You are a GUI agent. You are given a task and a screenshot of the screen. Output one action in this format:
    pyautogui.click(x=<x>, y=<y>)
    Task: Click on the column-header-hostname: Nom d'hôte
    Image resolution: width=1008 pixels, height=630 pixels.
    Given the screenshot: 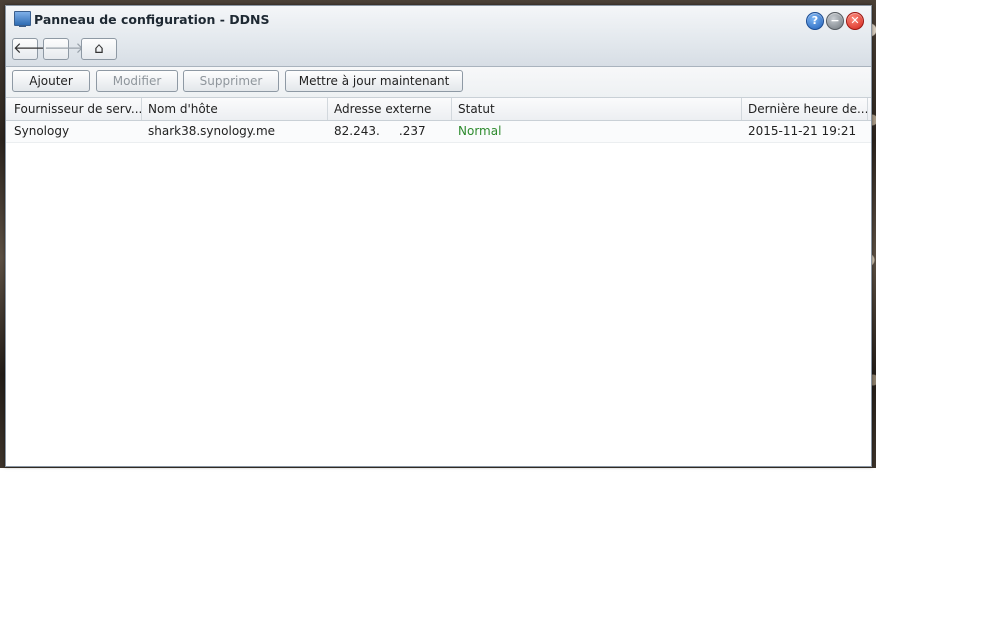 What is the action you would take?
    pyautogui.click(x=235, y=109)
    